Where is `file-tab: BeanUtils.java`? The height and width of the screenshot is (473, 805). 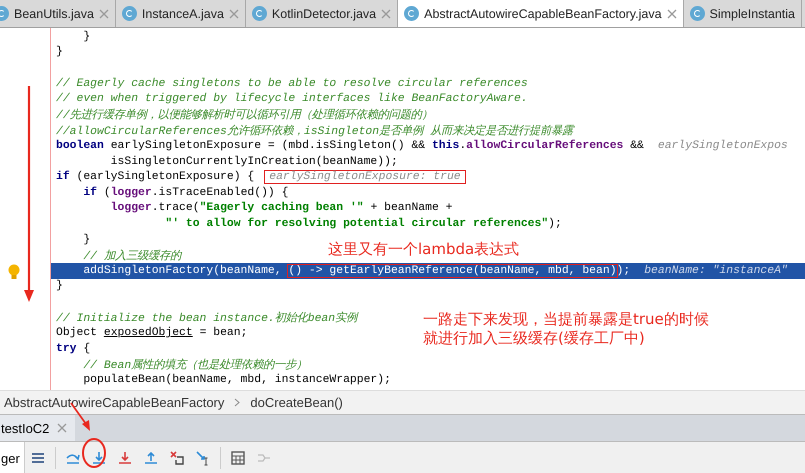 file-tab: BeanUtils.java is located at coordinates (58, 13).